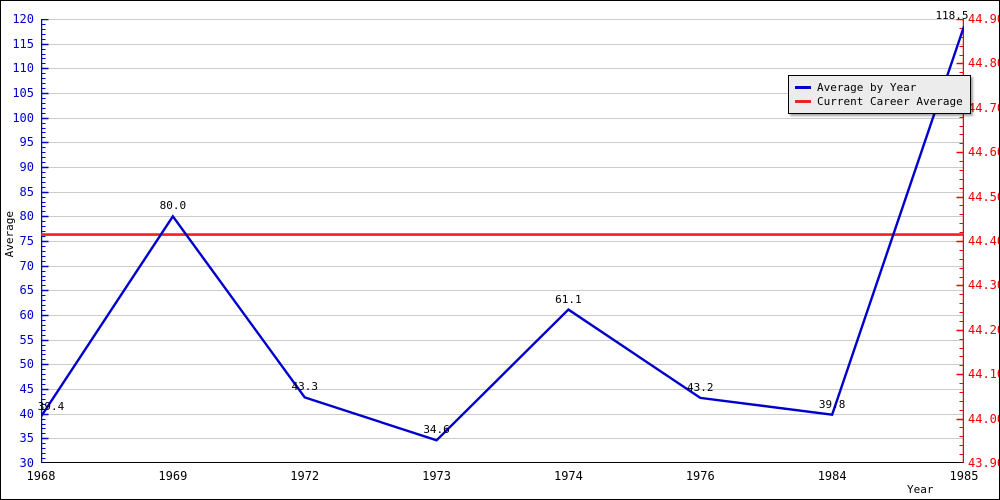 The width and height of the screenshot is (1000, 500). I want to click on x-tick-label: 1968, so click(41, 476).